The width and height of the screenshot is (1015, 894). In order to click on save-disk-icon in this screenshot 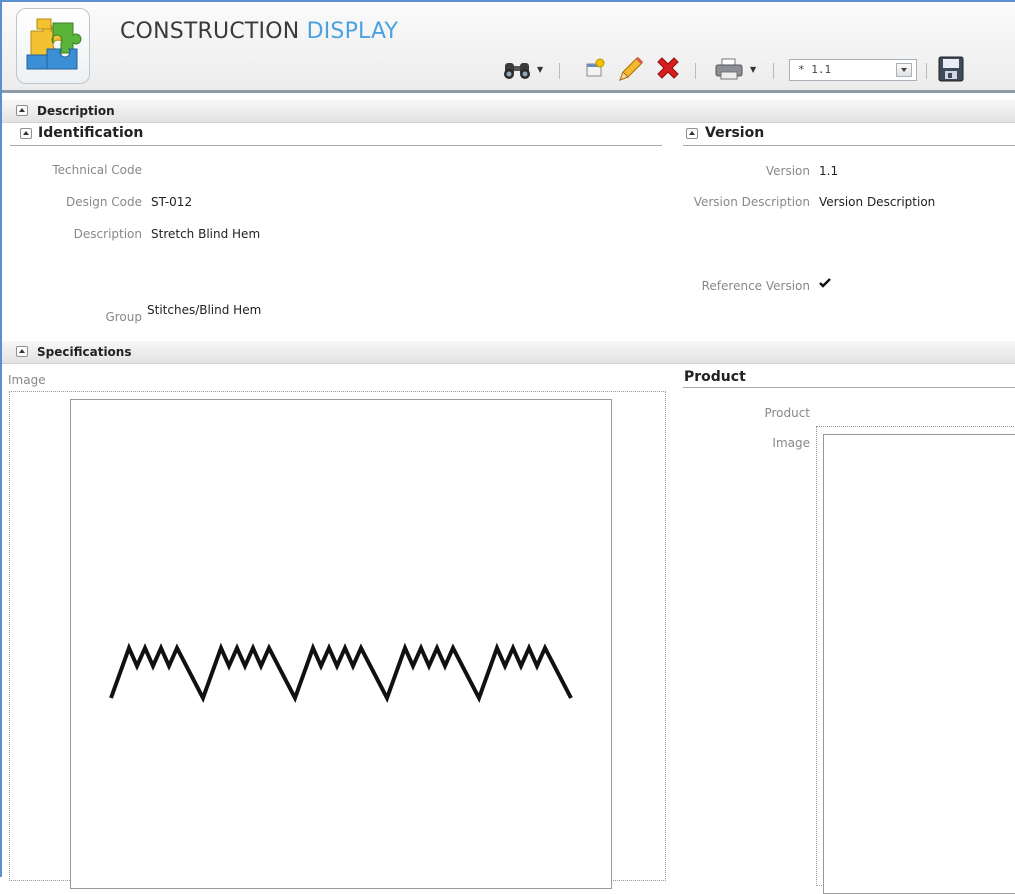, I will do `click(951, 70)`.